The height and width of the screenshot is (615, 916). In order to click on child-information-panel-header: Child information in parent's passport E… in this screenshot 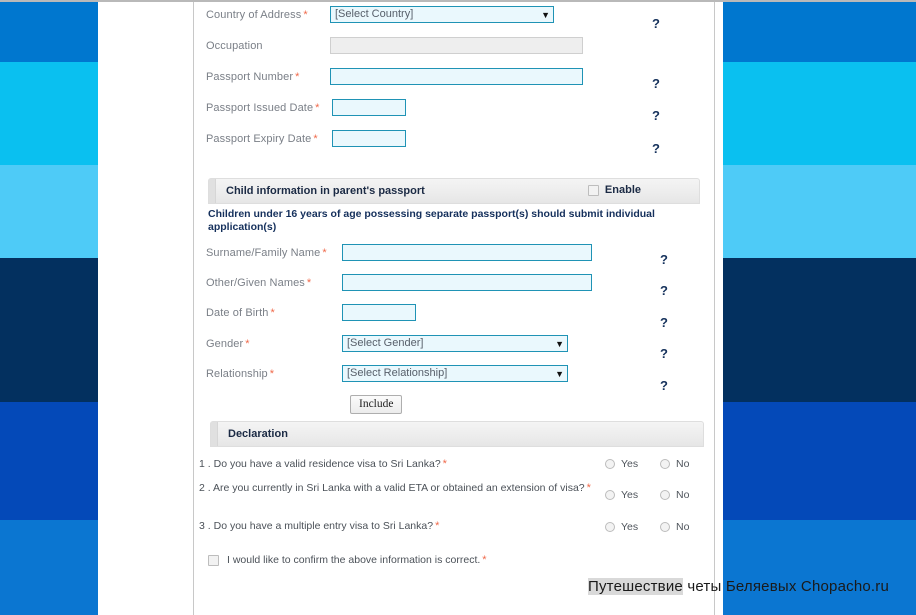, I will do `click(454, 191)`.